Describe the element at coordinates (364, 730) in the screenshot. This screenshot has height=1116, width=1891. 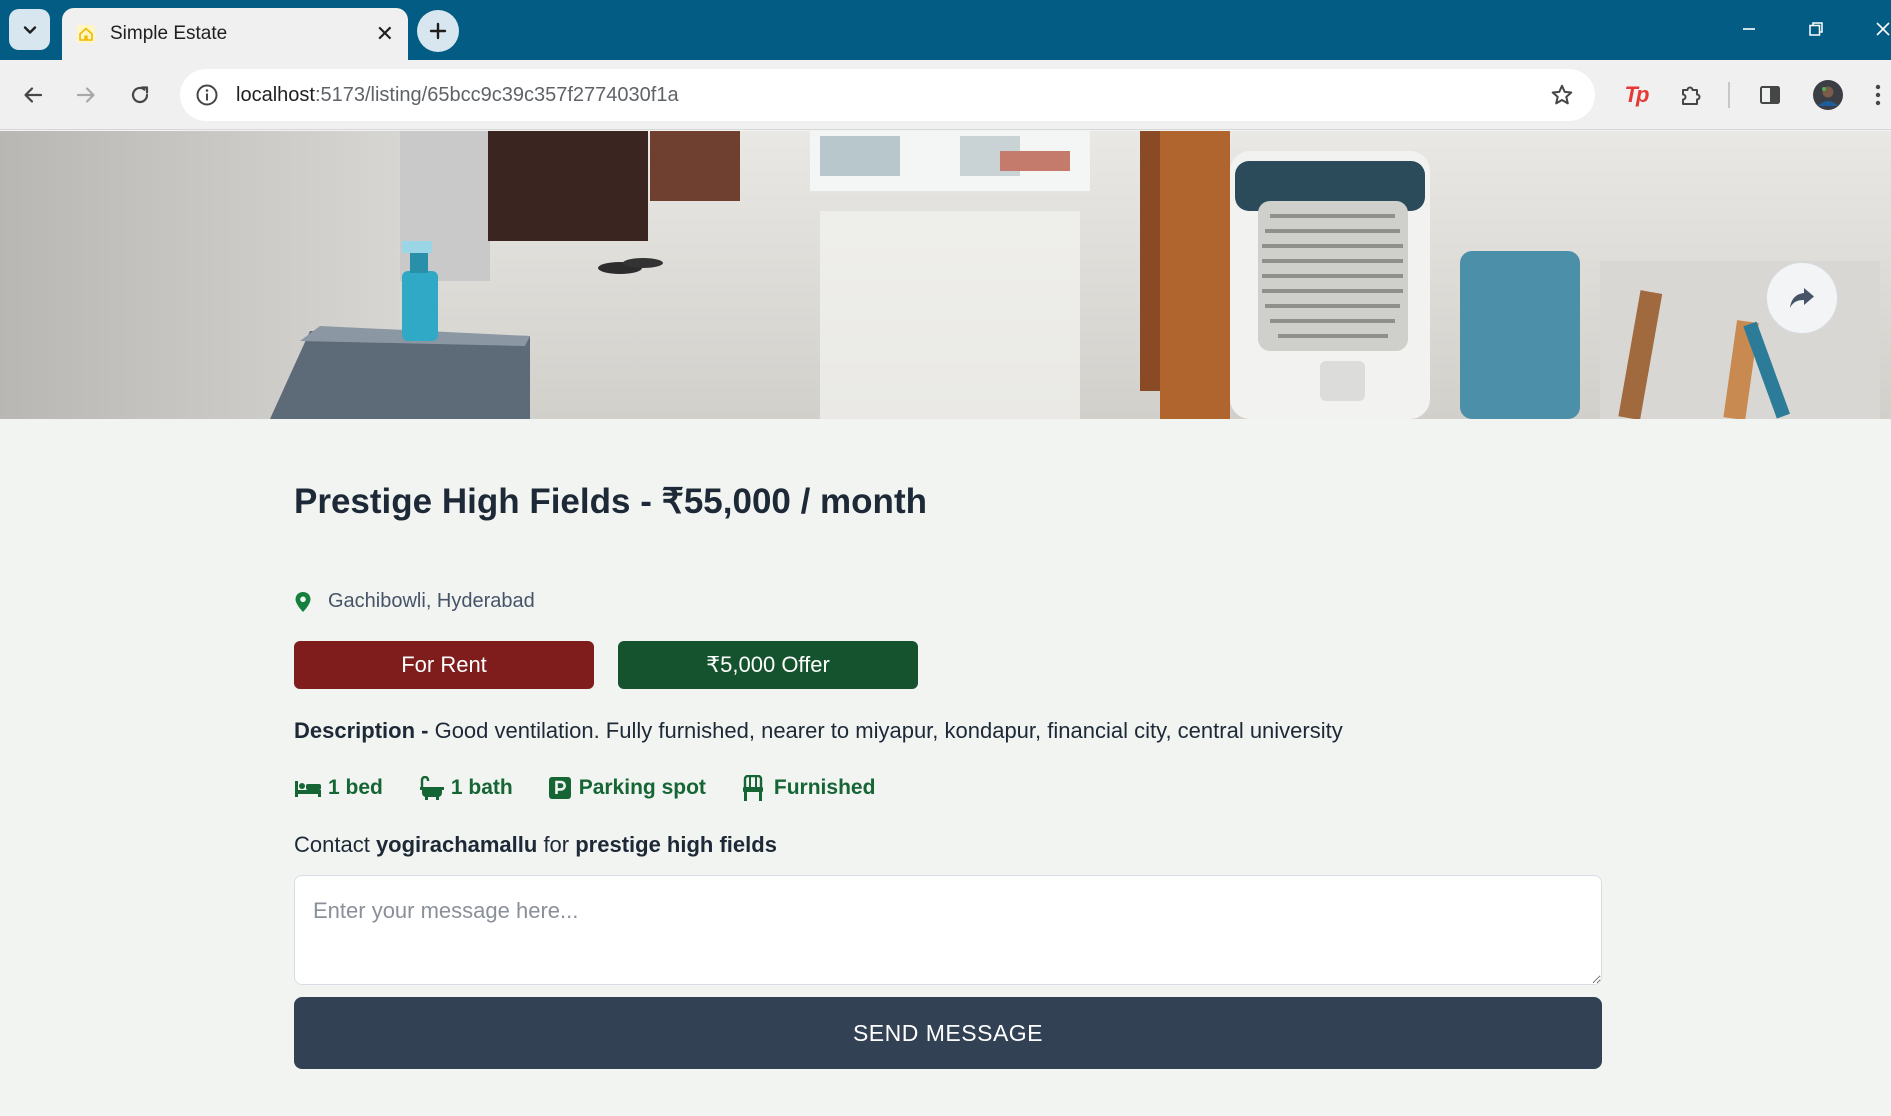
I see `description-label: Description -` at that location.